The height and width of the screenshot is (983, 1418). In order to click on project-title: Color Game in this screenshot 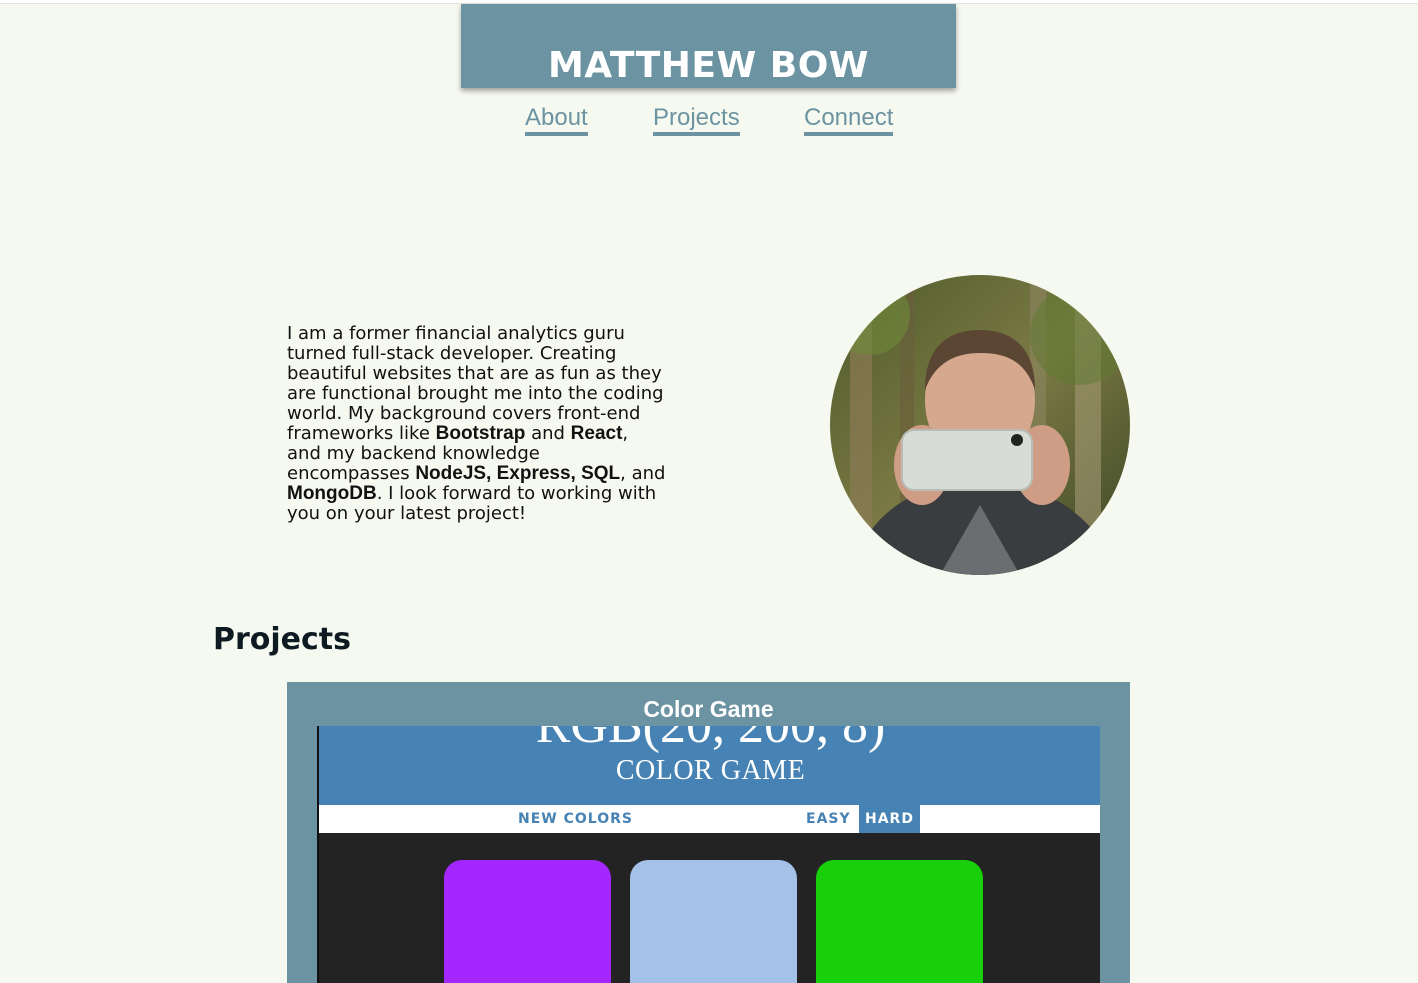, I will do `click(708, 709)`.